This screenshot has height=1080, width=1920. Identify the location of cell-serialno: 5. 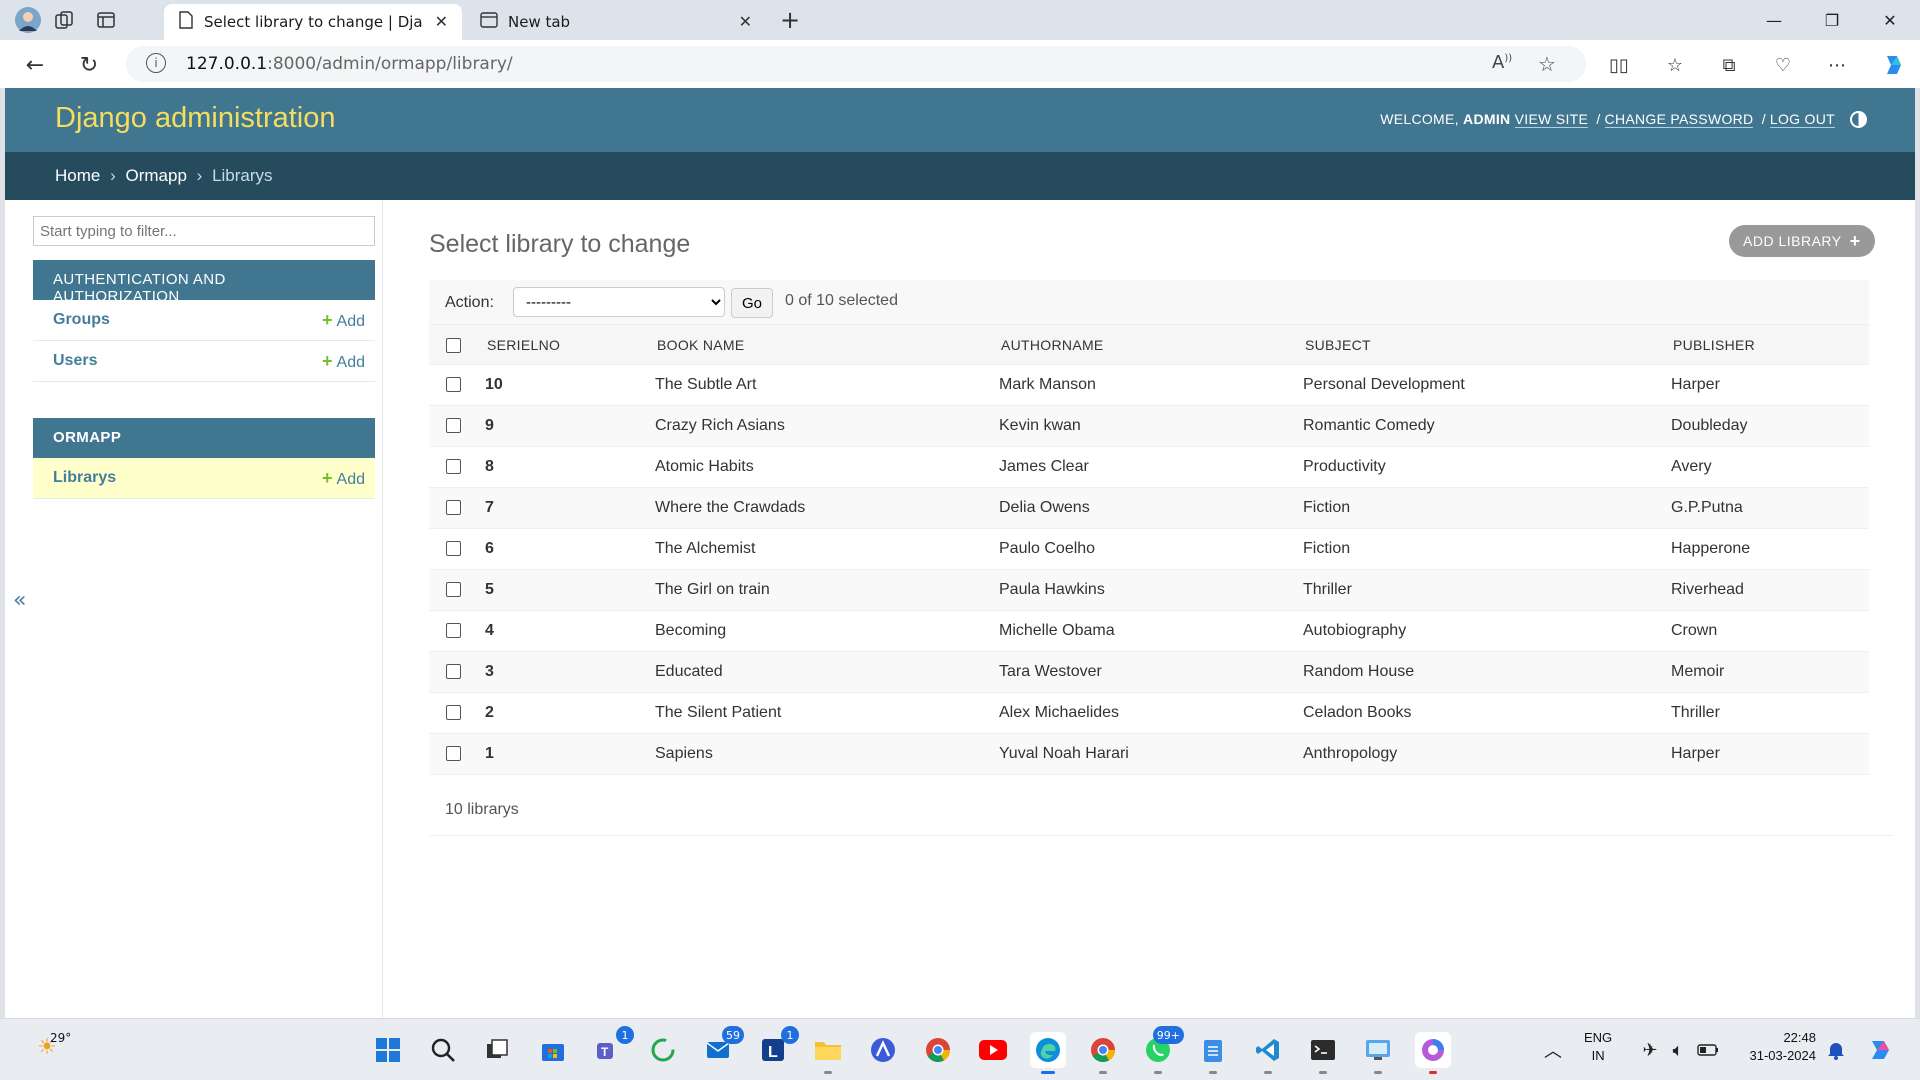
(557, 590).